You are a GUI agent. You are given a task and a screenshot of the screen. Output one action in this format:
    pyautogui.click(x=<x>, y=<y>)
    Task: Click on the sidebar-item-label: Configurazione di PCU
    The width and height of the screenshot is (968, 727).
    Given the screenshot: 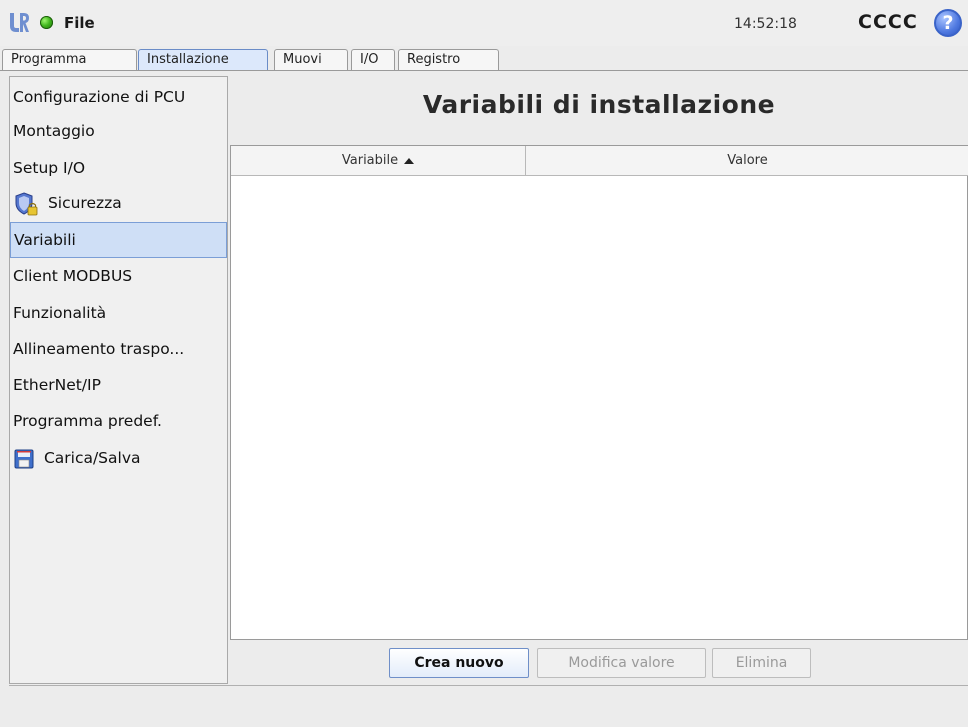 What is the action you would take?
    pyautogui.click(x=99, y=97)
    